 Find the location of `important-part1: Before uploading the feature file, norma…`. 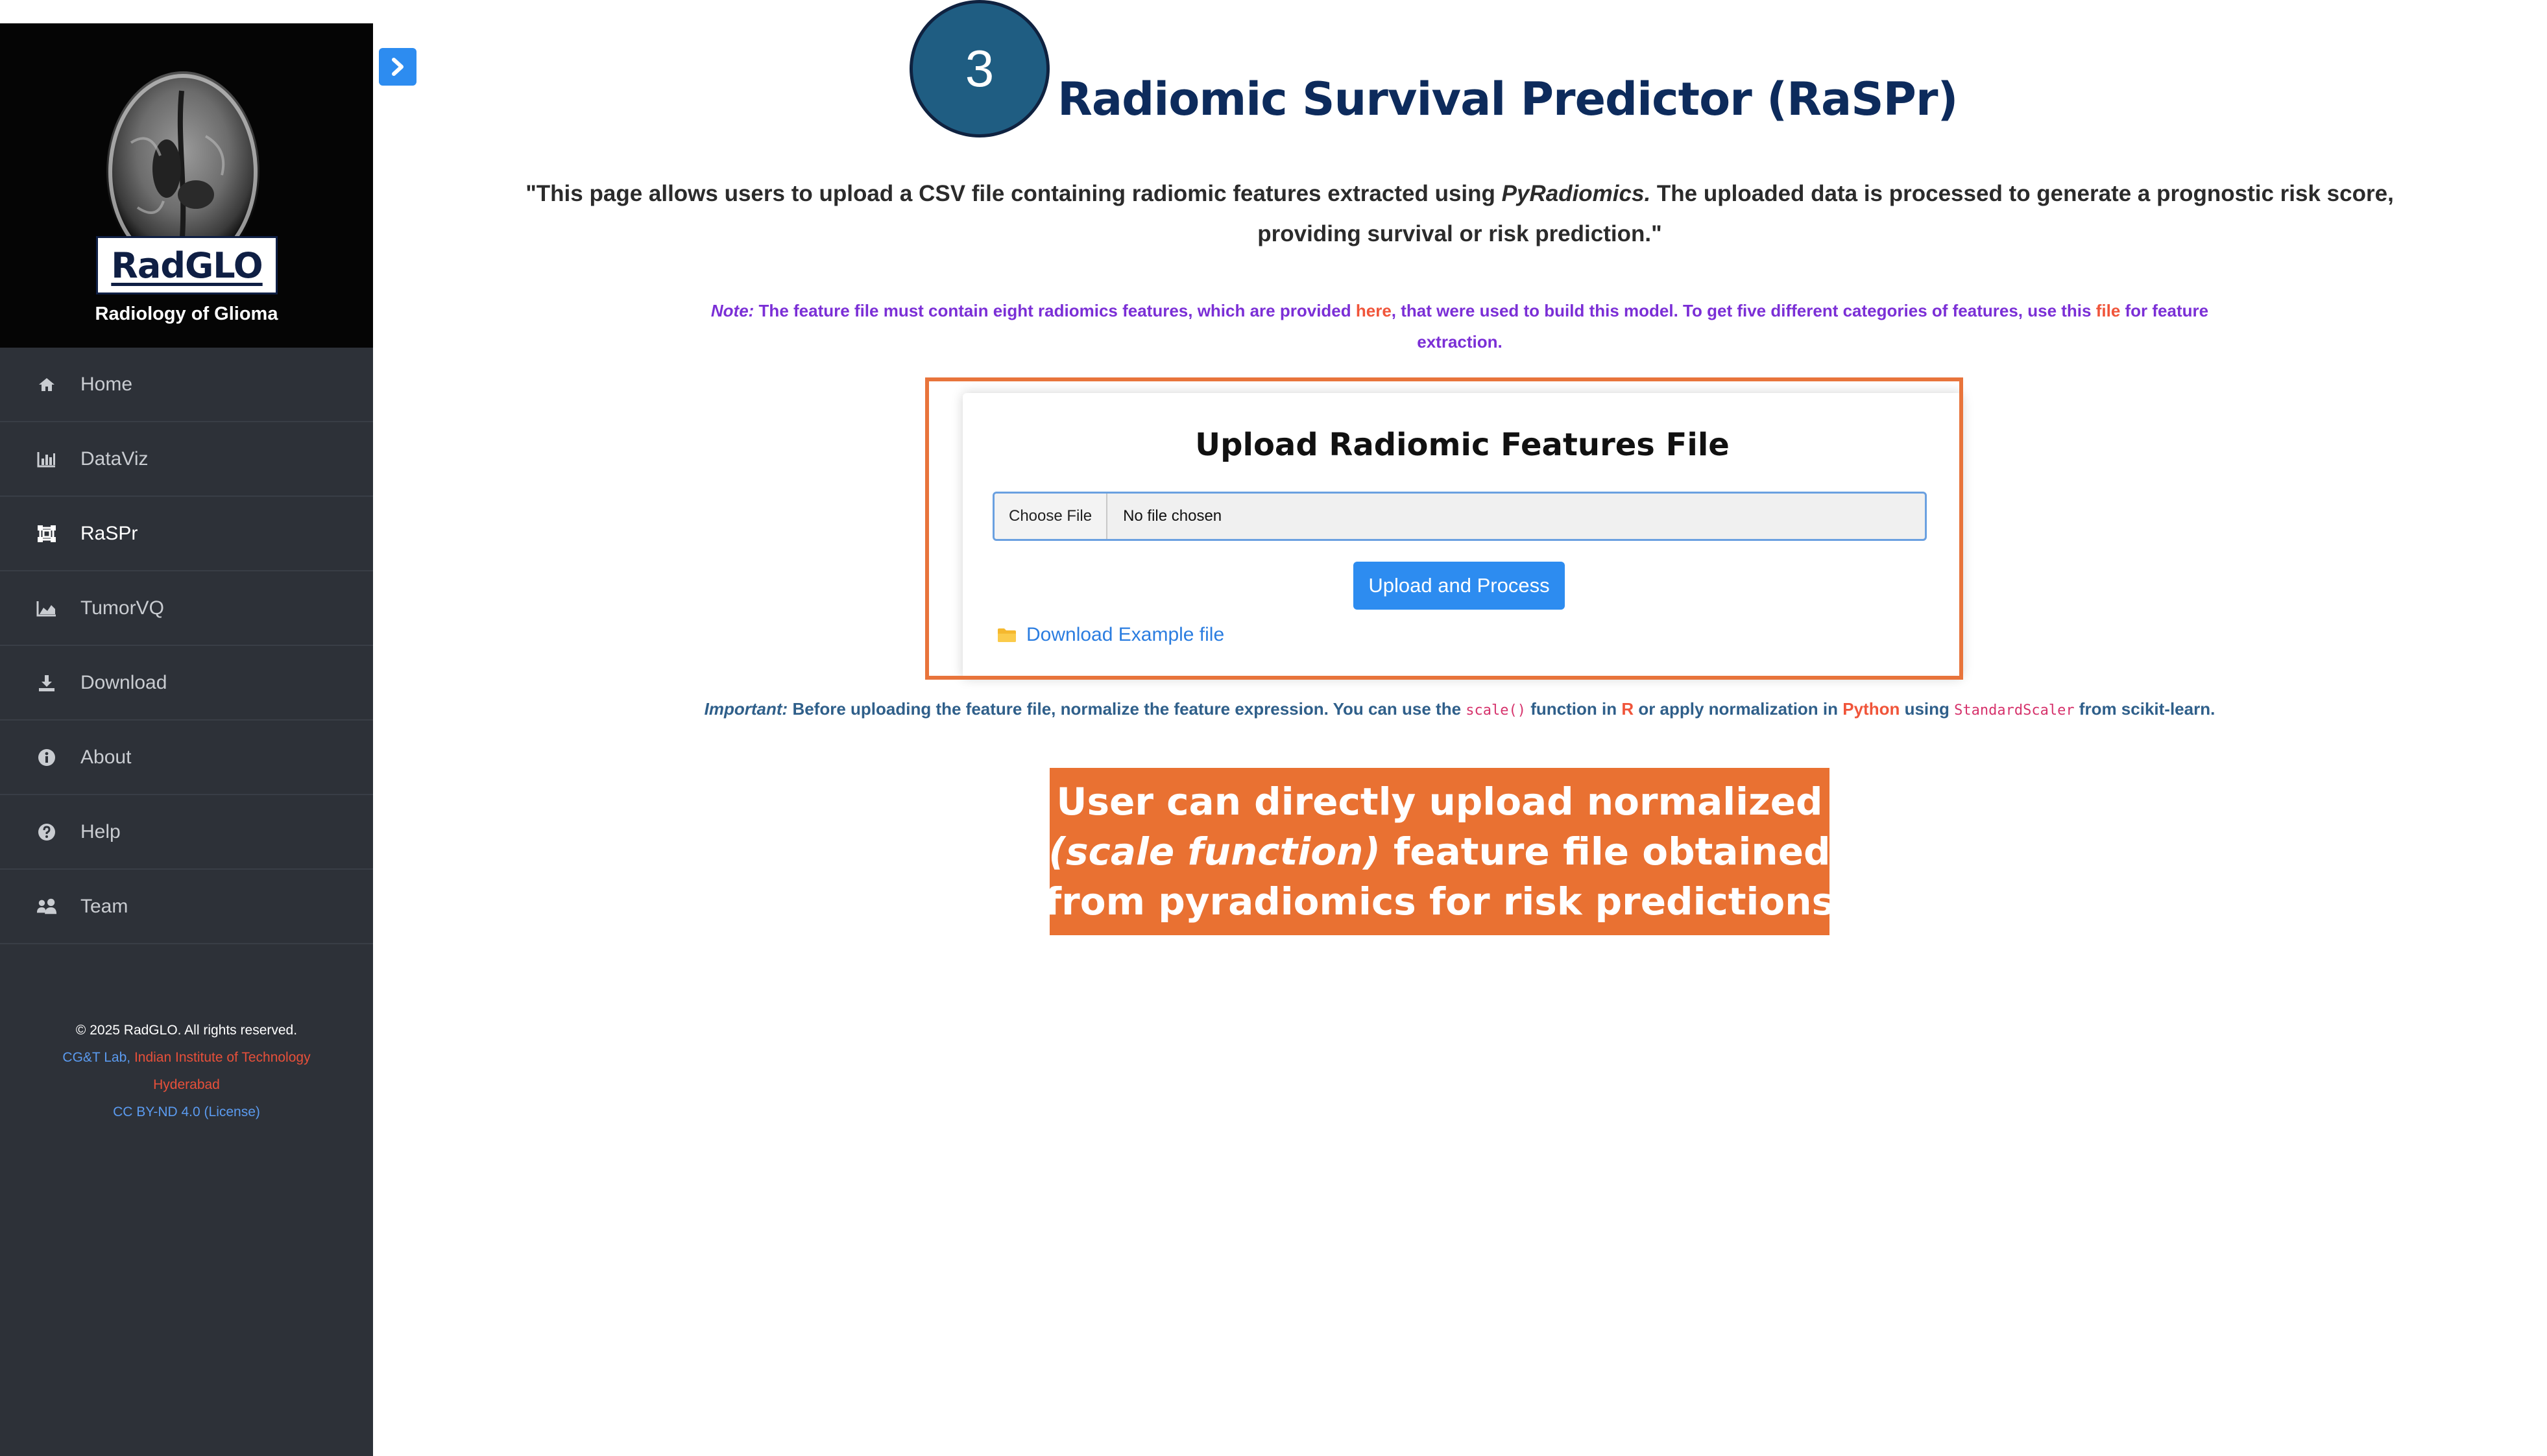

important-part1: Before uploading the feature file, norma… is located at coordinates (1127, 709).